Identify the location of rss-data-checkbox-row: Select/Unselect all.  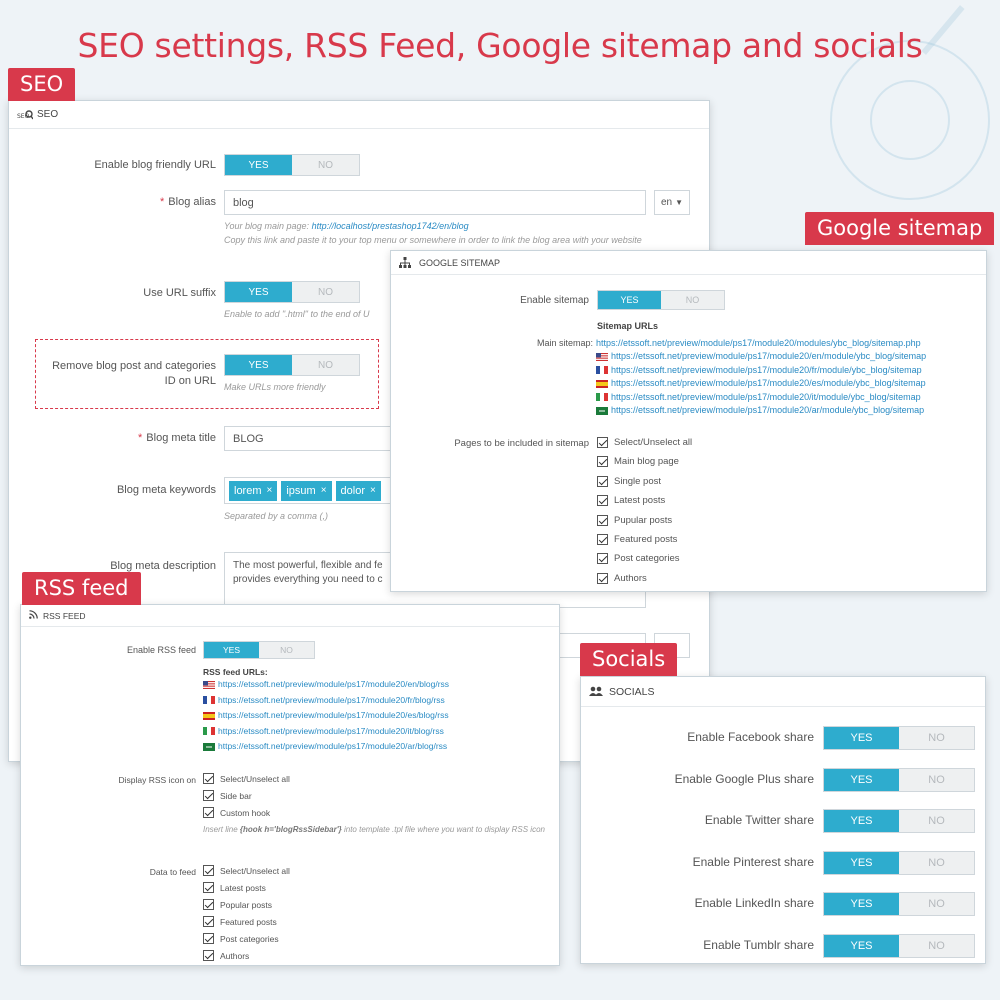
(246, 870).